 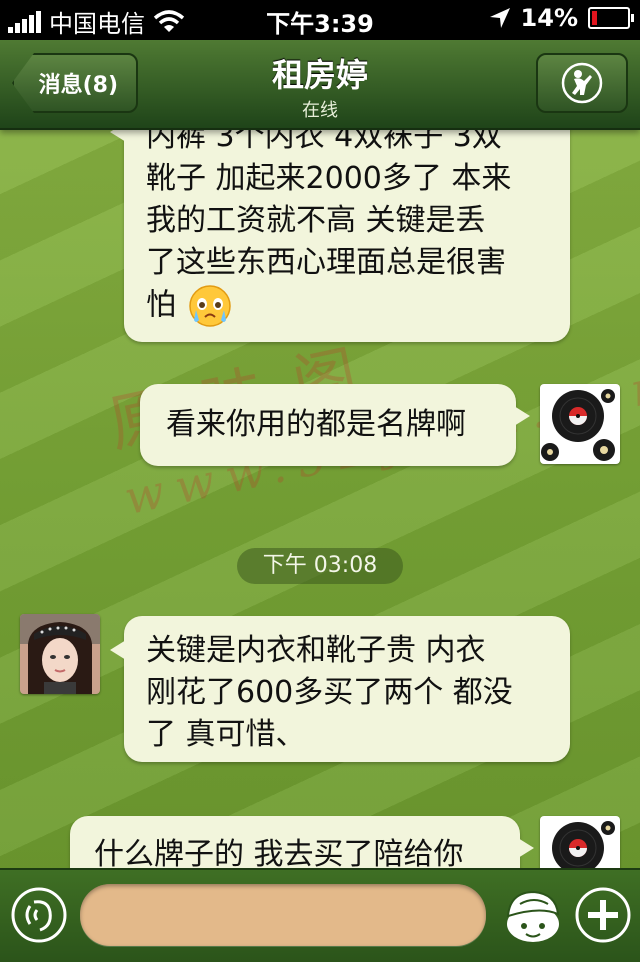 I want to click on more-button, so click(x=603, y=915).